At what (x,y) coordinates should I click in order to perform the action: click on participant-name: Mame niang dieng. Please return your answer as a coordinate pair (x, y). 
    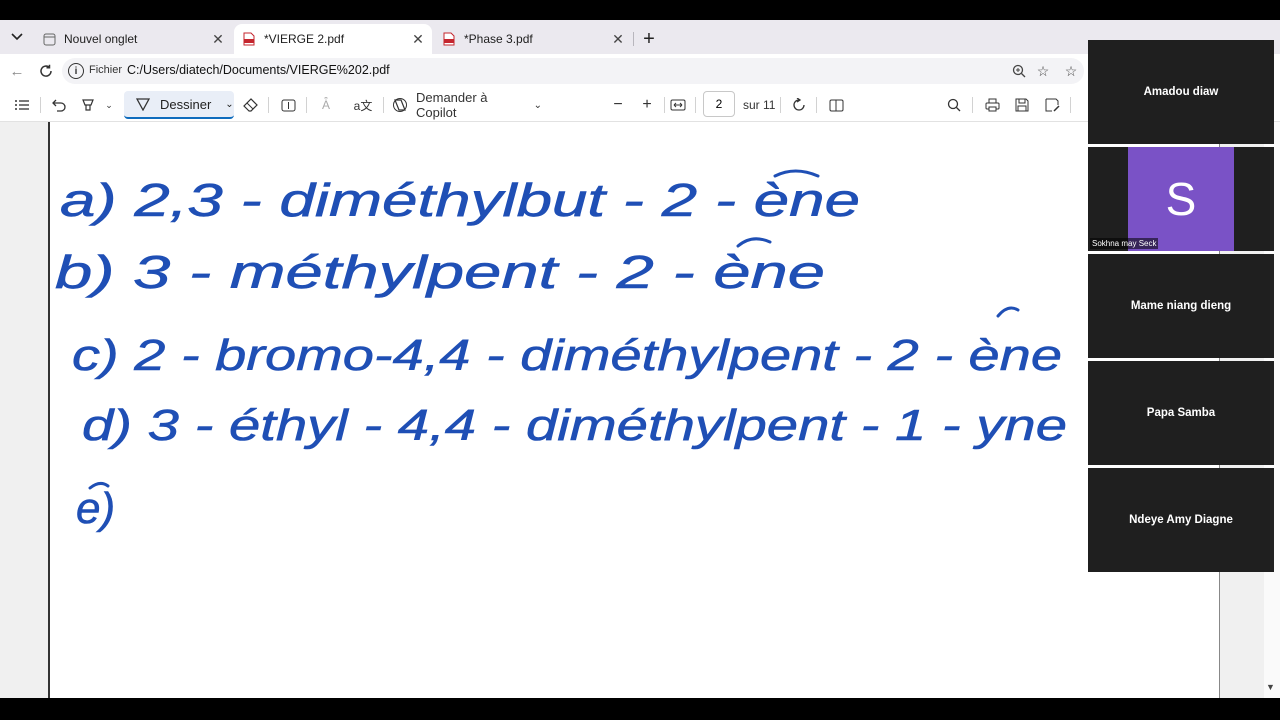
    Looking at the image, I should click on (1181, 306).